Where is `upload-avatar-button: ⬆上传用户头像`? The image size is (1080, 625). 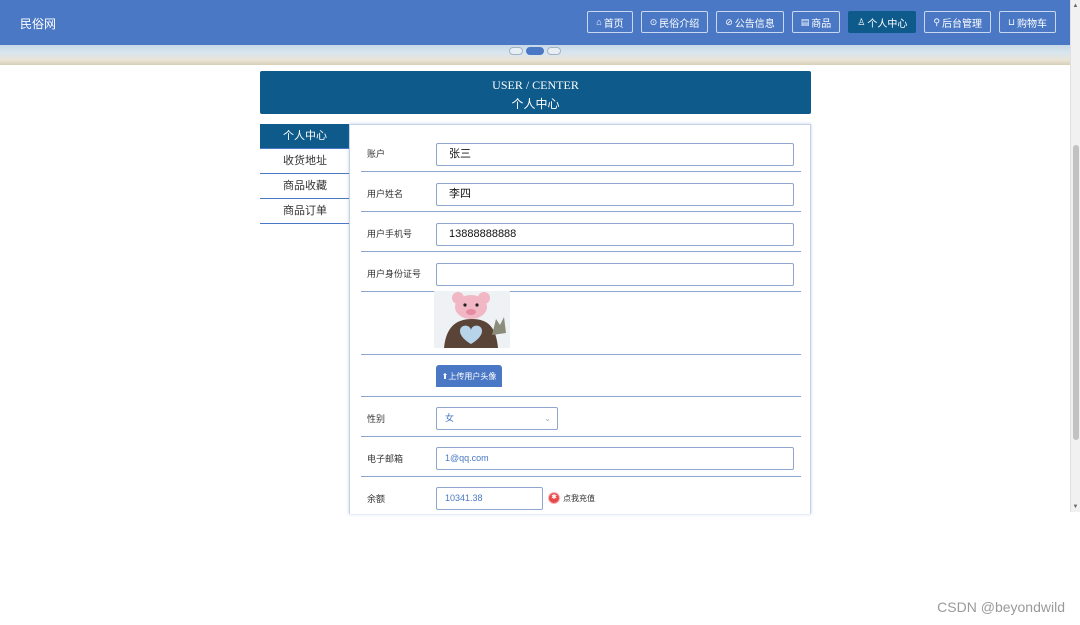 upload-avatar-button: ⬆上传用户头像 is located at coordinates (469, 376).